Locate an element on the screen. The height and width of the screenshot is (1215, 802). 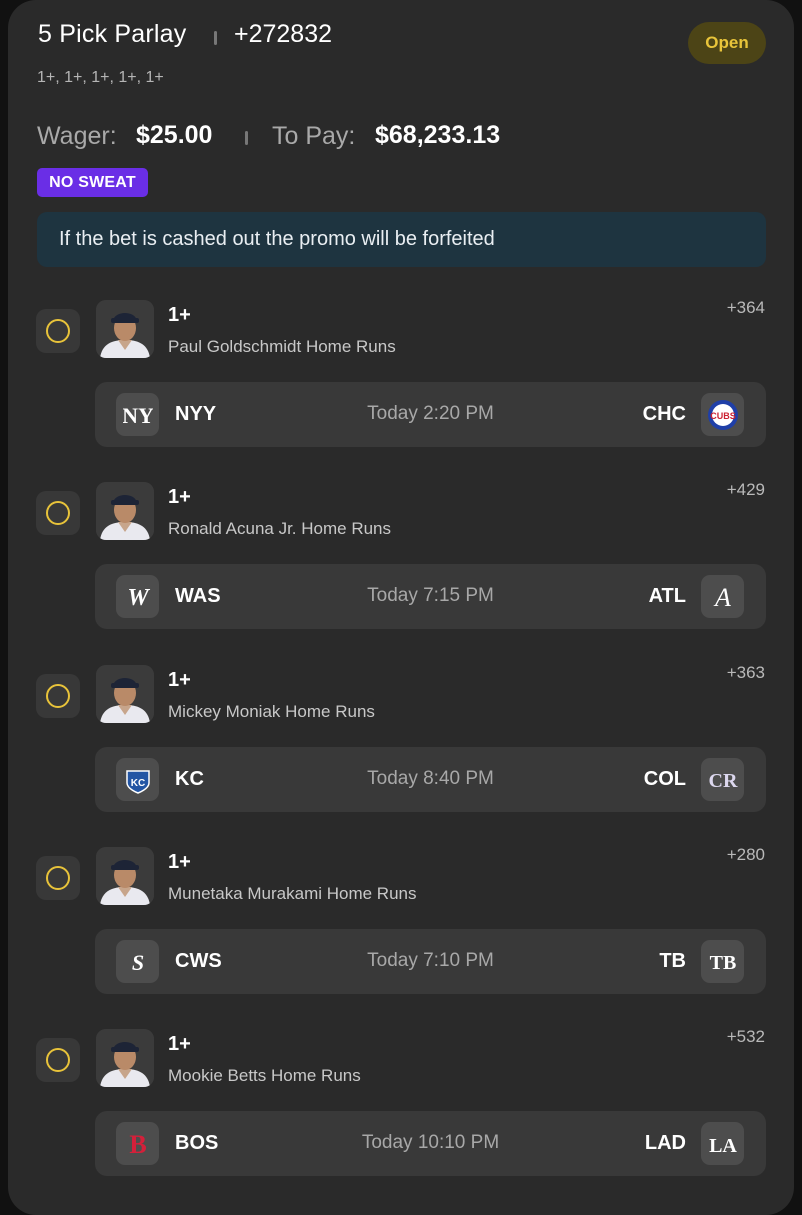
pick-market: Munetaka Murakami Home Runs is located at coordinates (292, 893).